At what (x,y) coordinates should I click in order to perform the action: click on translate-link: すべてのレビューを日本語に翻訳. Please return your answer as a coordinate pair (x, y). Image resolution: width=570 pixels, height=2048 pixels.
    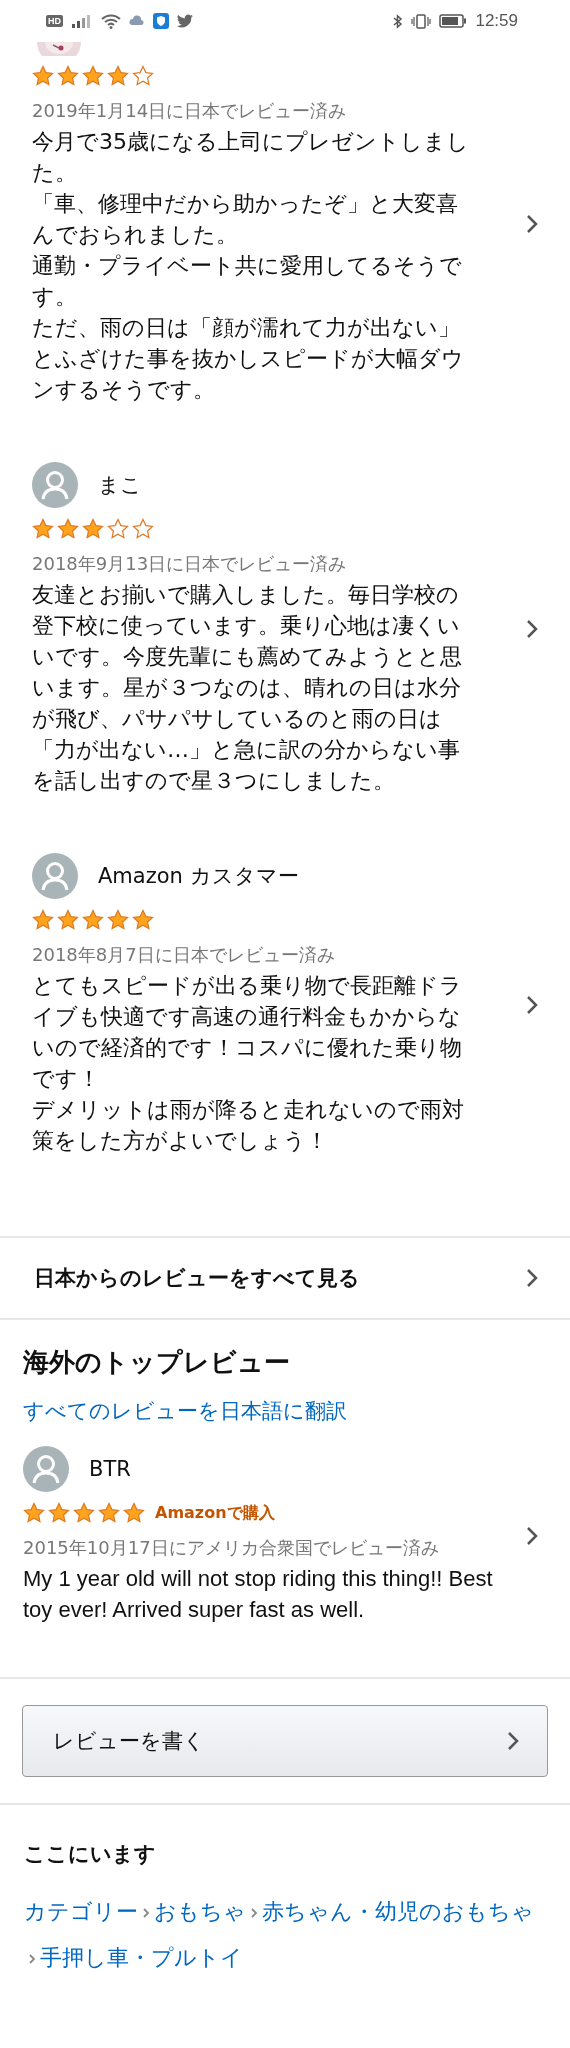
    Looking at the image, I should click on (285, 1411).